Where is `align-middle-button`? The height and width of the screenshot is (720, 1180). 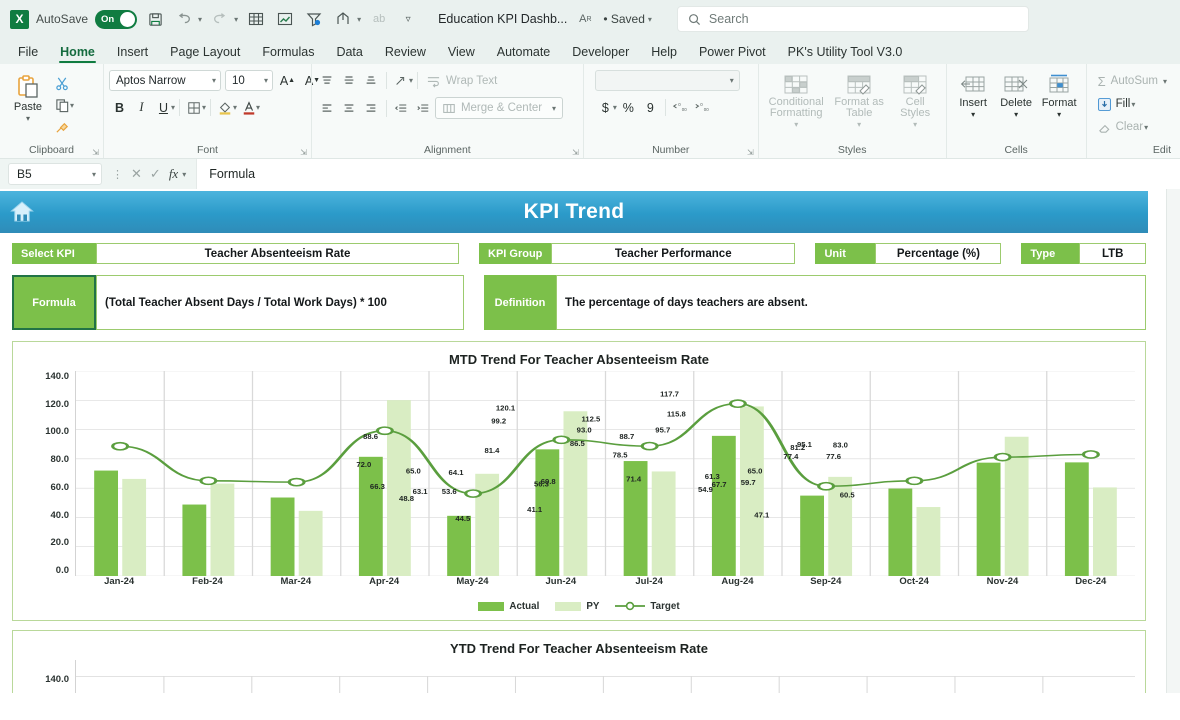 align-middle-button is located at coordinates (349, 80).